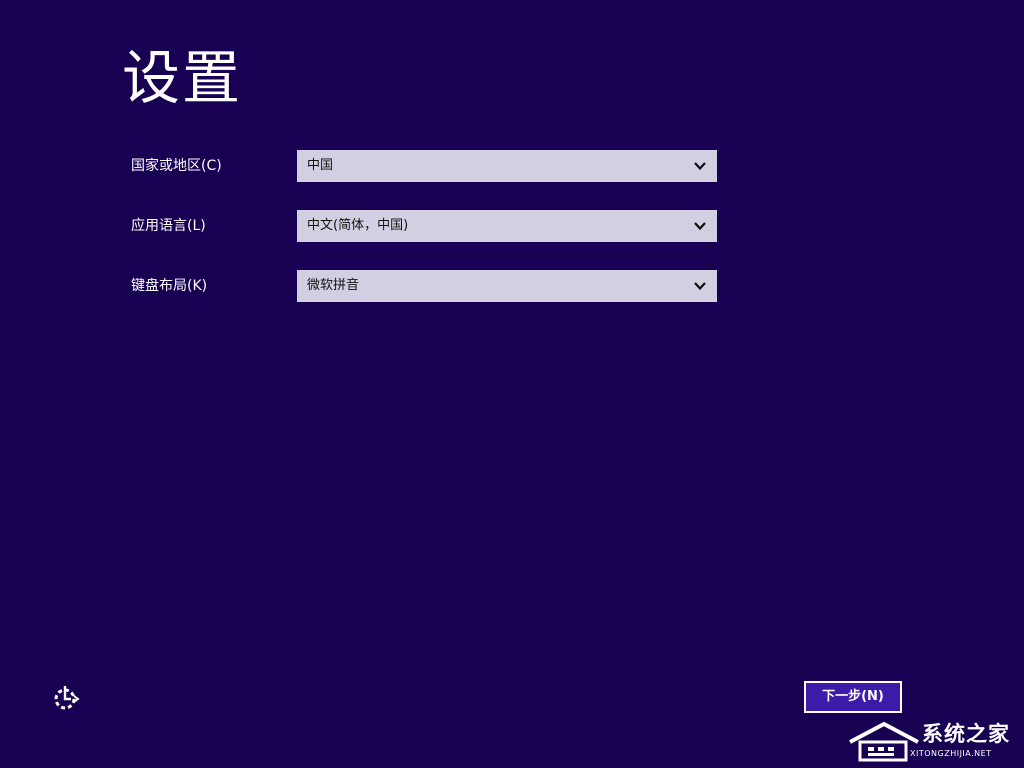  What do you see at coordinates (320, 165) in the screenshot?
I see `country-value: 中国` at bounding box center [320, 165].